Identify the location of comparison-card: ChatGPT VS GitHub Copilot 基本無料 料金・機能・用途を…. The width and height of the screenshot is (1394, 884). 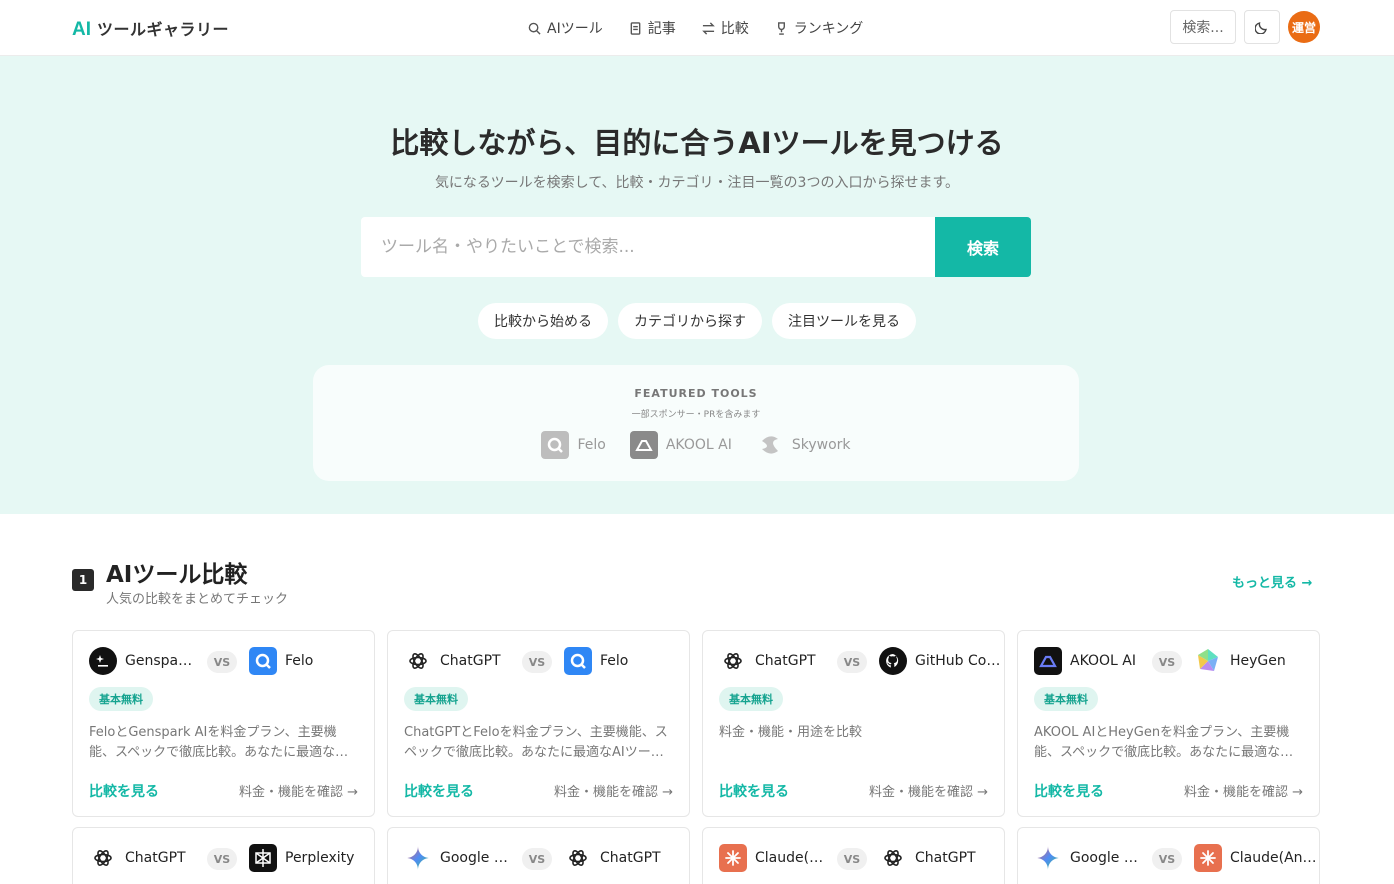
(853, 723).